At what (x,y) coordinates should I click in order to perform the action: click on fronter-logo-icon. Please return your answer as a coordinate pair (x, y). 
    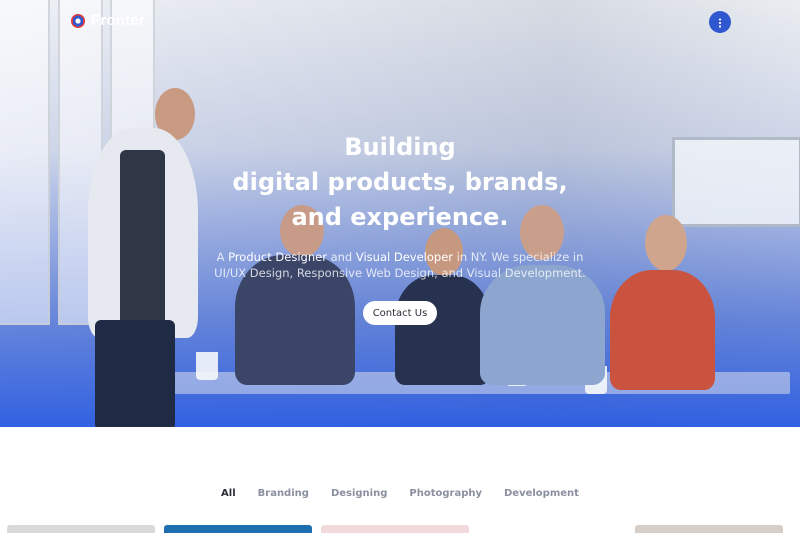
    Looking at the image, I should click on (78, 21).